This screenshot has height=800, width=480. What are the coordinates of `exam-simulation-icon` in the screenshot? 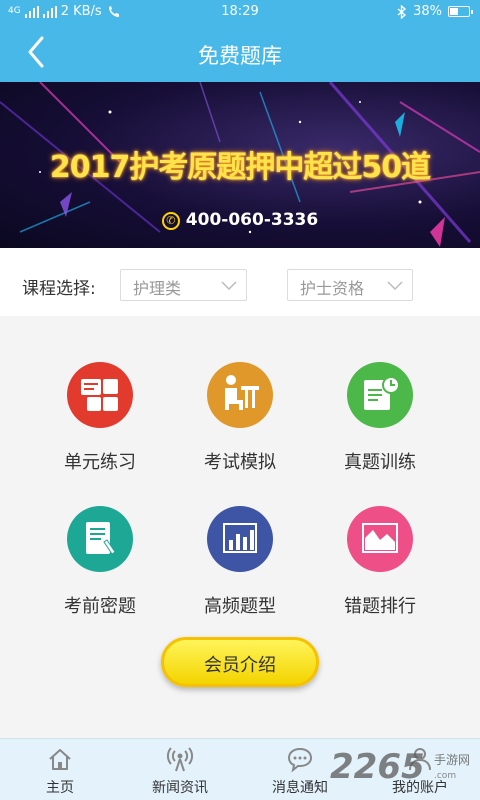 It's located at (240, 395).